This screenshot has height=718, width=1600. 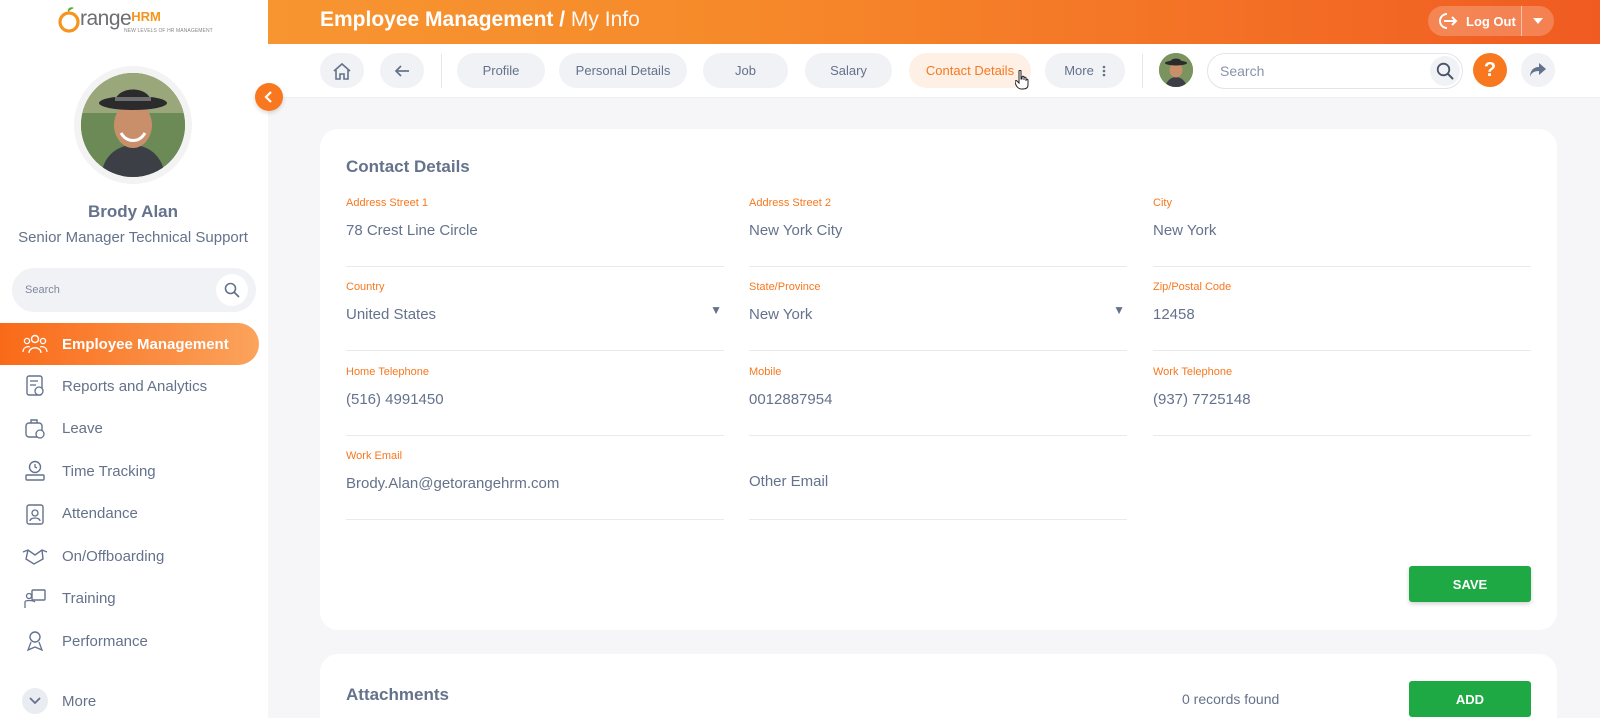 I want to click on field-value: 0012887954, so click(x=790, y=399).